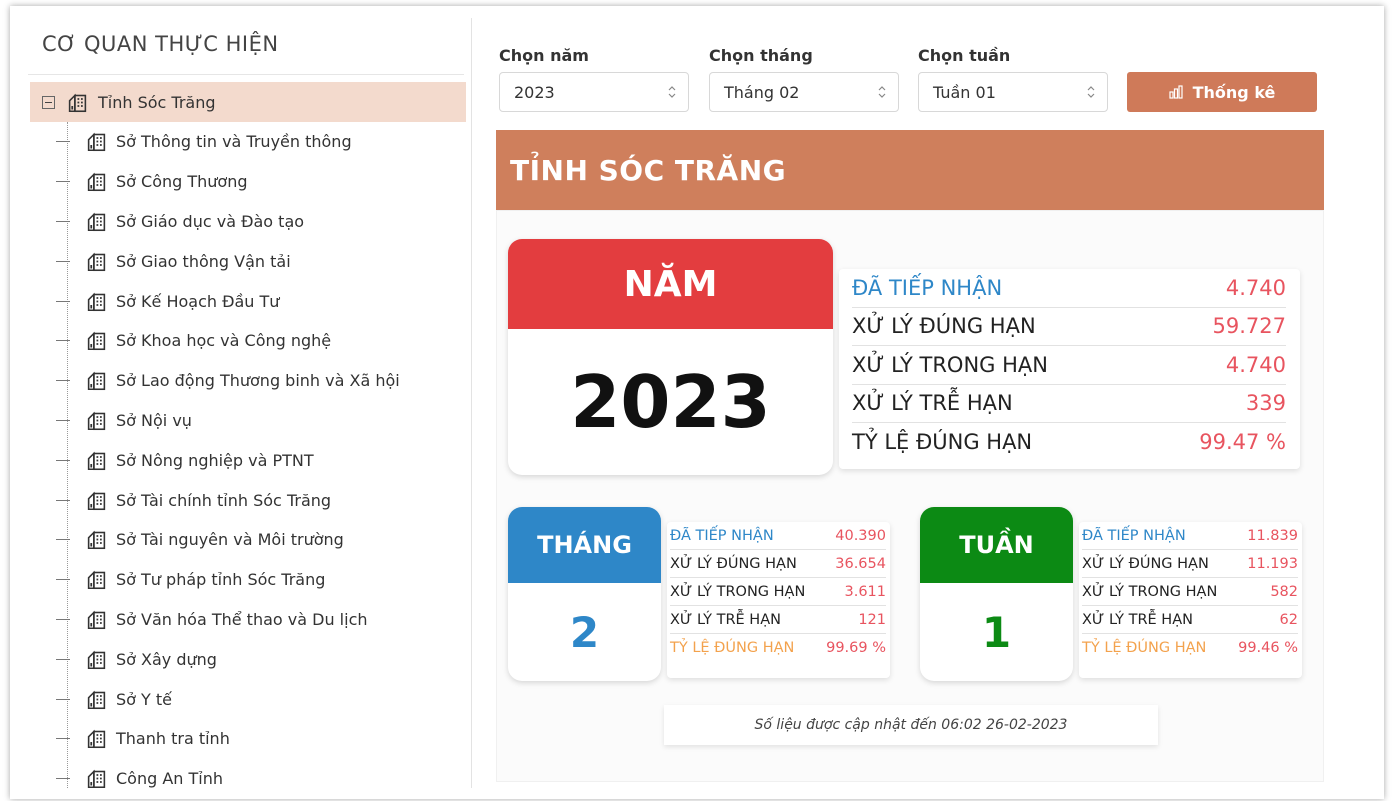  What do you see at coordinates (1222, 92) in the screenshot?
I see `statistics-button: Thống kê` at bounding box center [1222, 92].